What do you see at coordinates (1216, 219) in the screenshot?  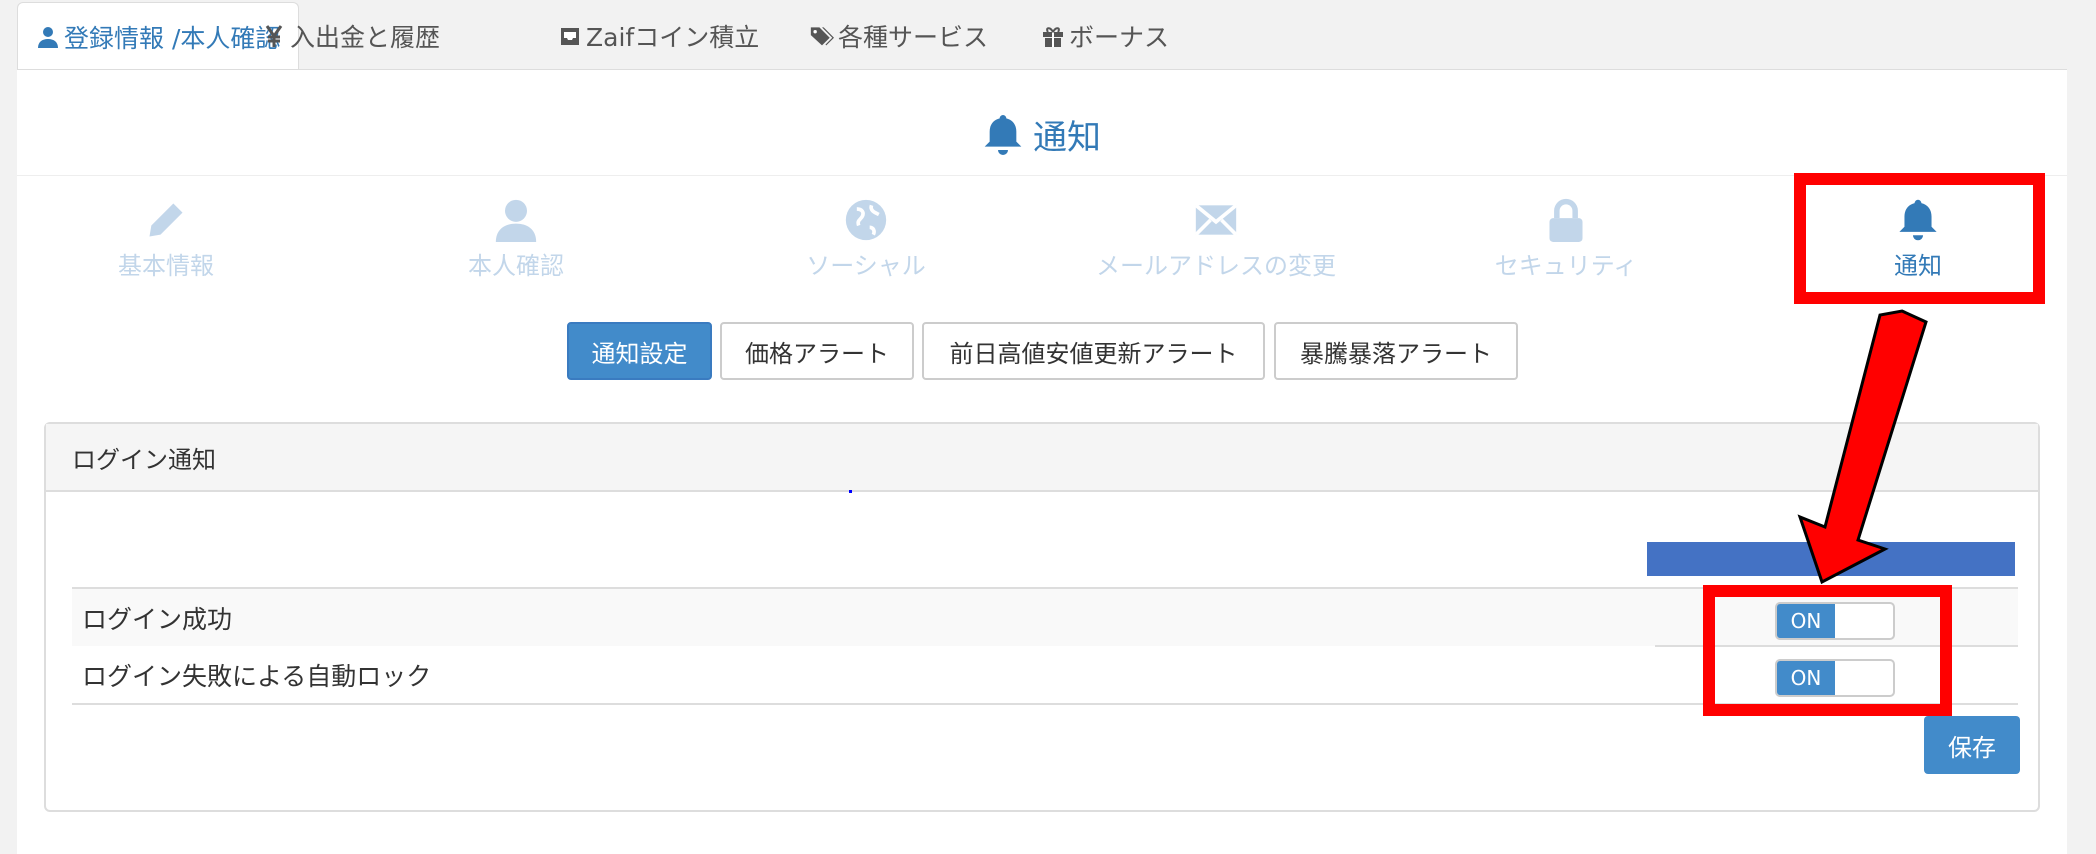 I see `envelope-icon` at bounding box center [1216, 219].